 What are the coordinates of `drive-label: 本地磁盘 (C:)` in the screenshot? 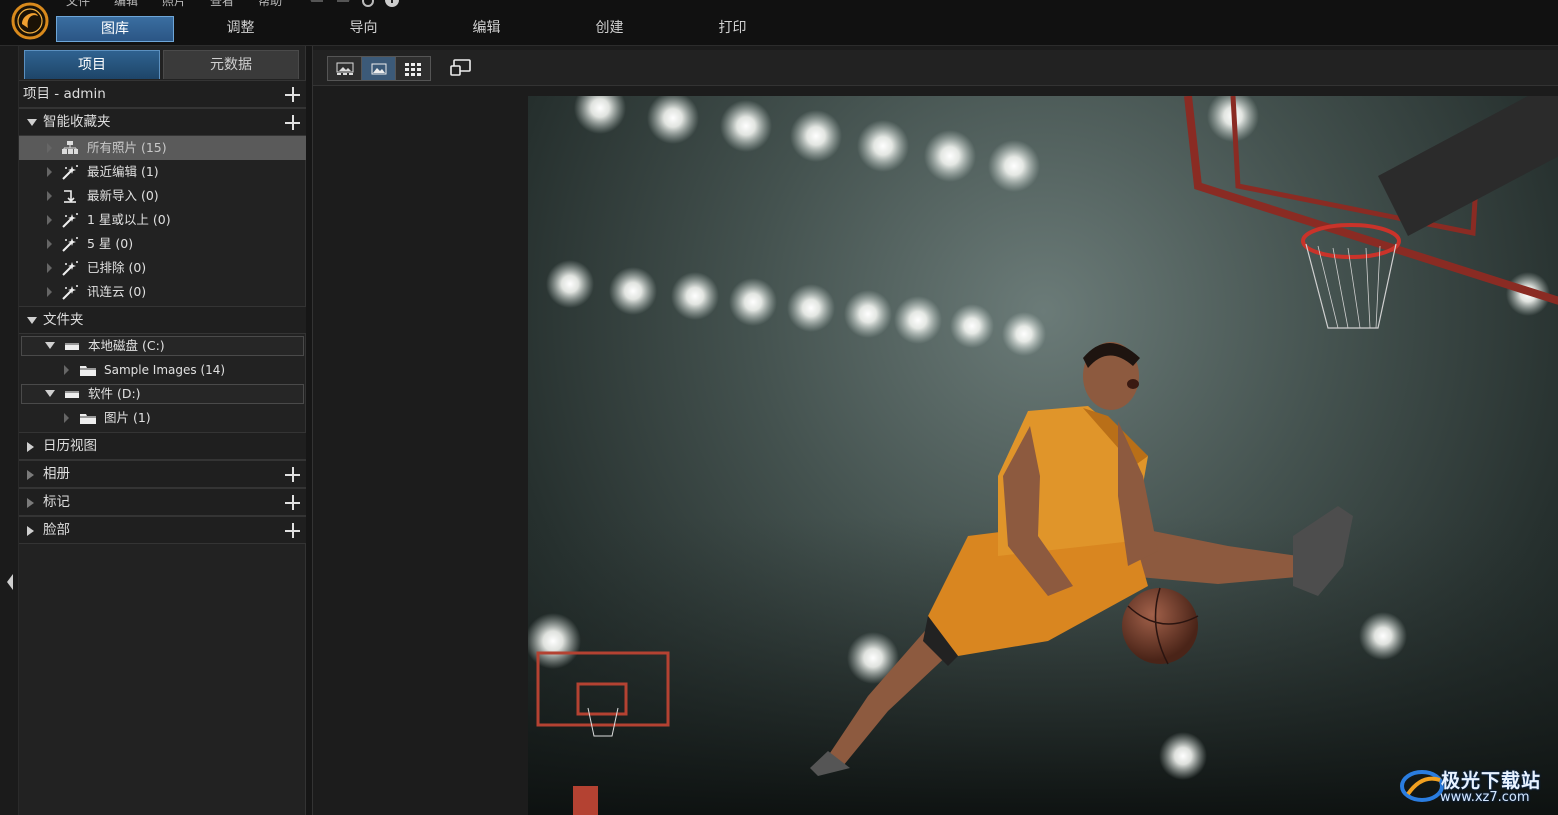 It's located at (126, 345).